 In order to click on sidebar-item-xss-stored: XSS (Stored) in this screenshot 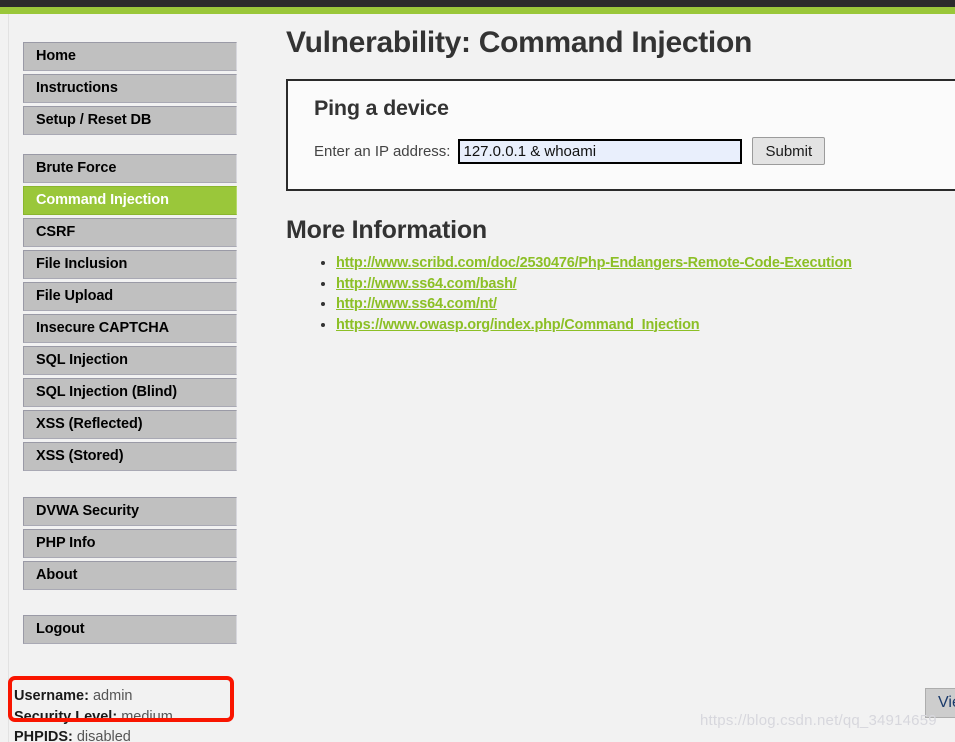, I will do `click(130, 456)`.